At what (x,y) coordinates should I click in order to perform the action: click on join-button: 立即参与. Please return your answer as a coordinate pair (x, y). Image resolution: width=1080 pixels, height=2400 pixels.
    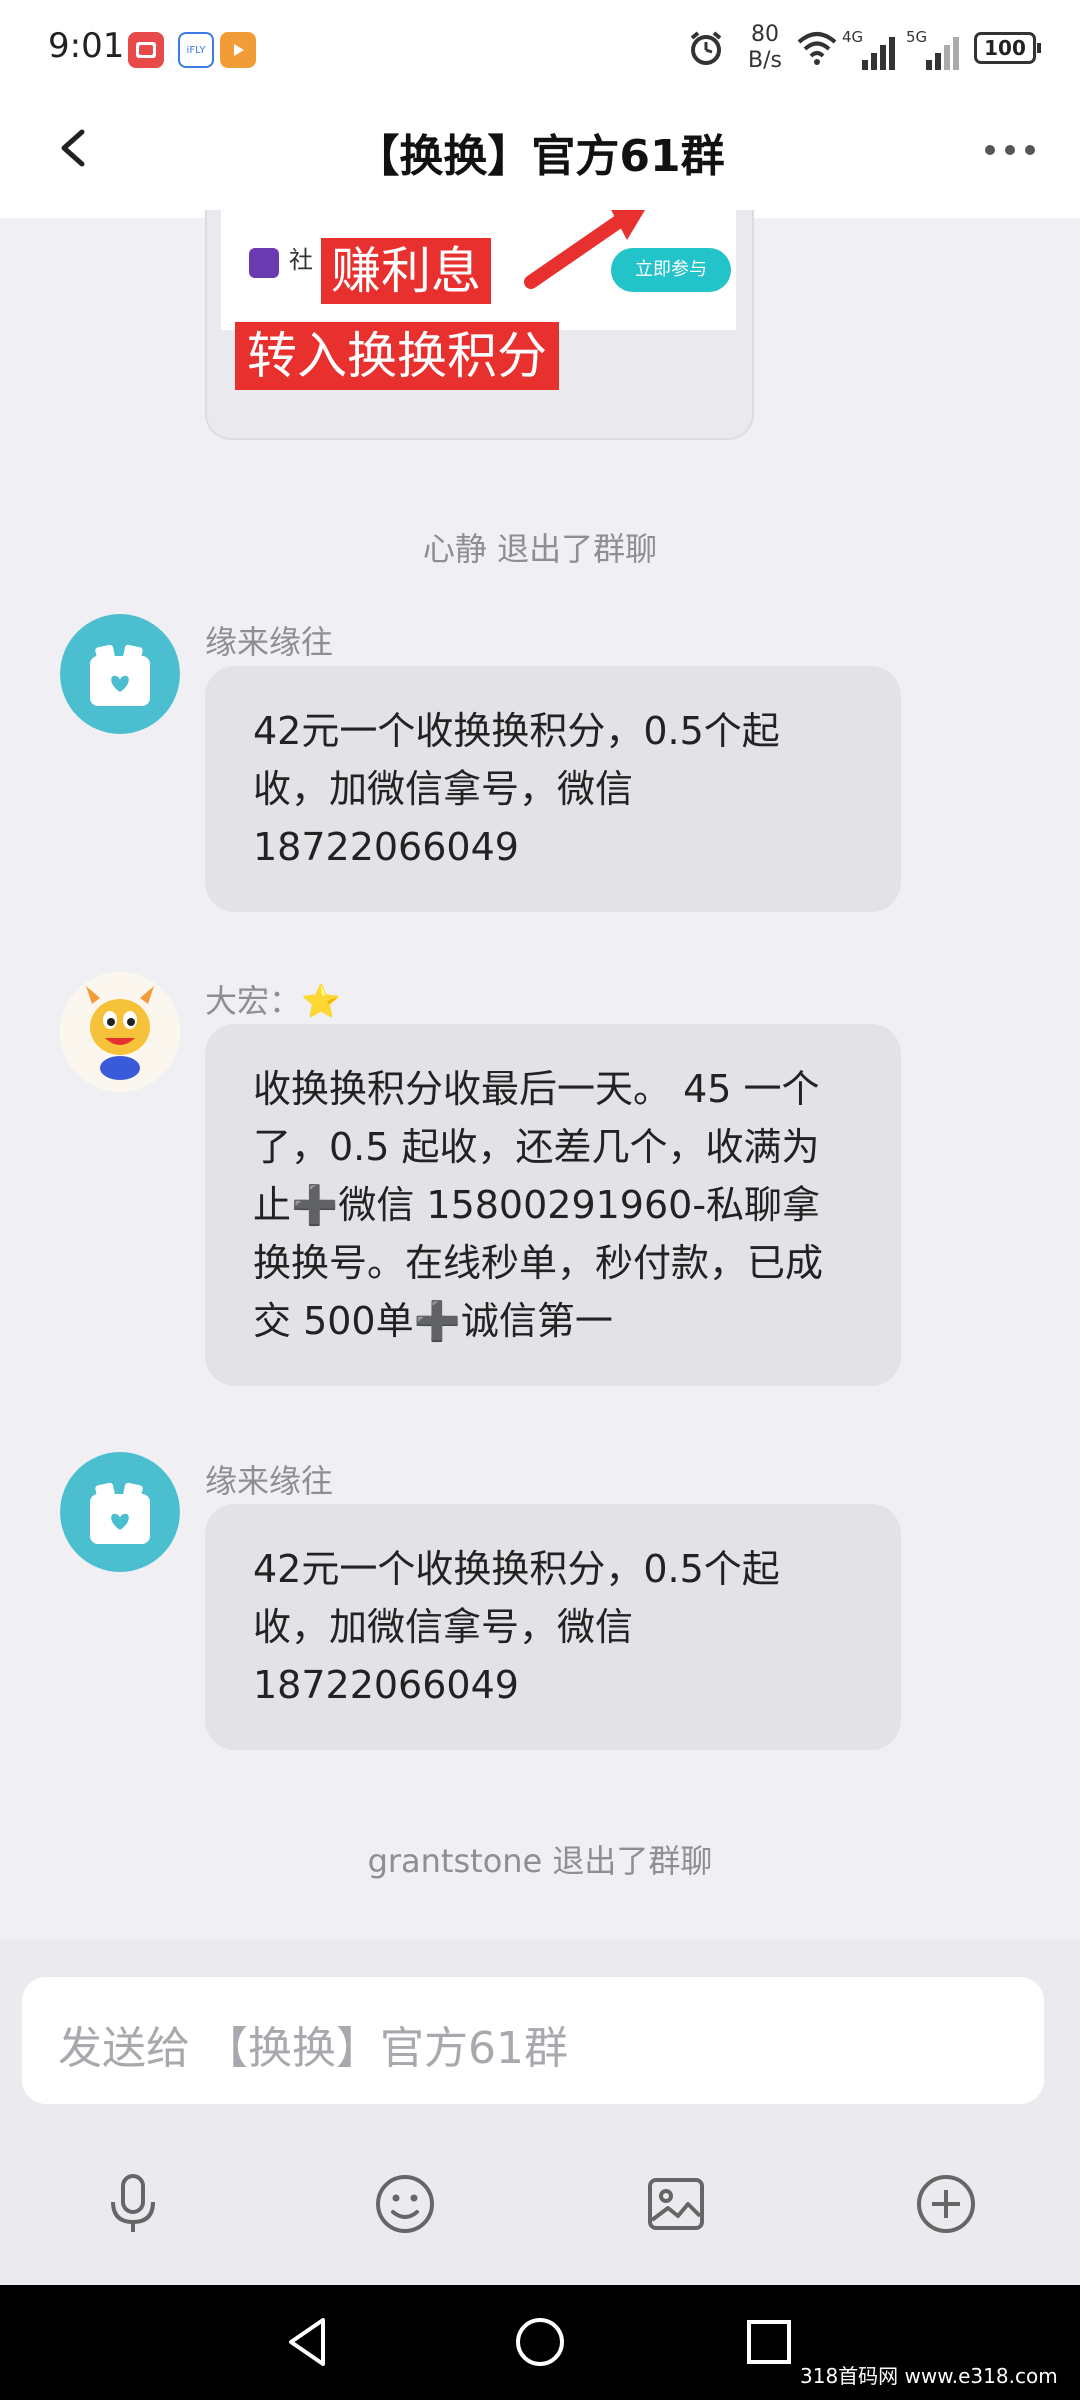
    Looking at the image, I should click on (671, 270).